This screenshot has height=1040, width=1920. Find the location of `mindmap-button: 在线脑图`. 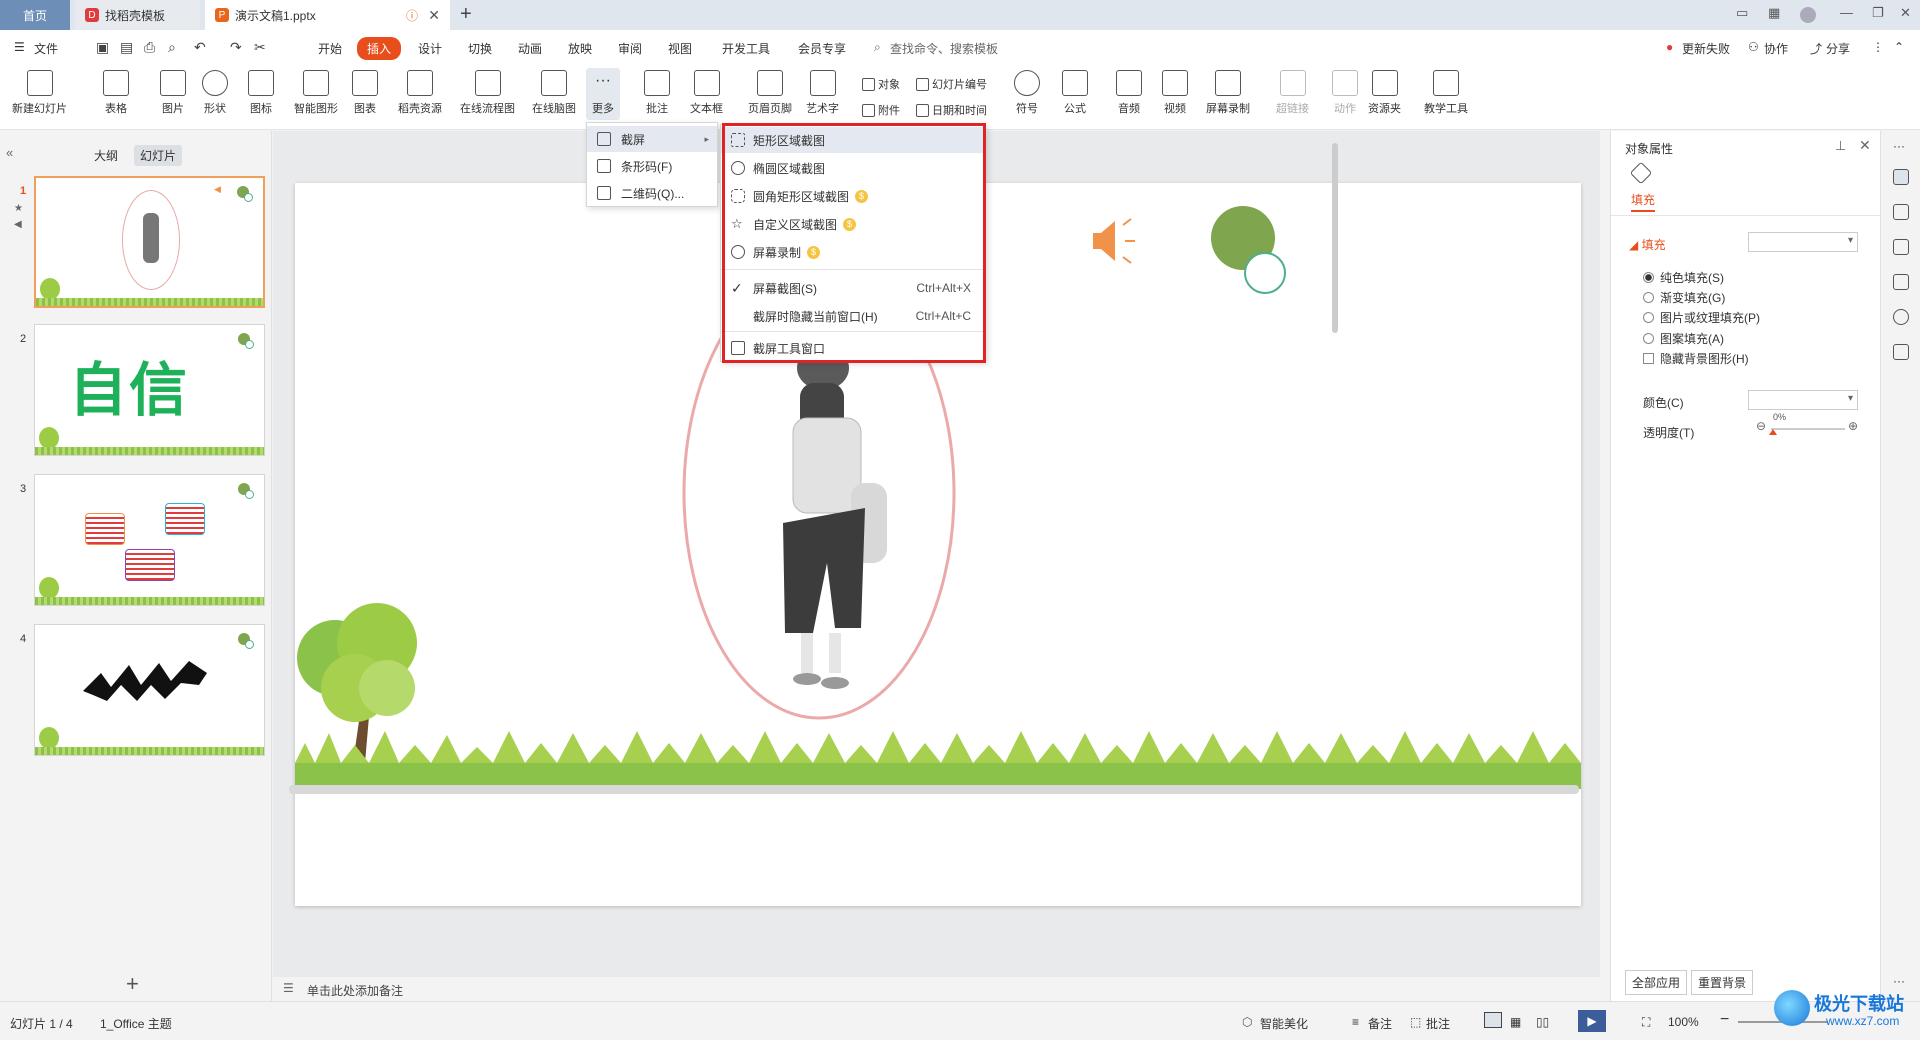

mindmap-button: 在线脑图 is located at coordinates (554, 93).